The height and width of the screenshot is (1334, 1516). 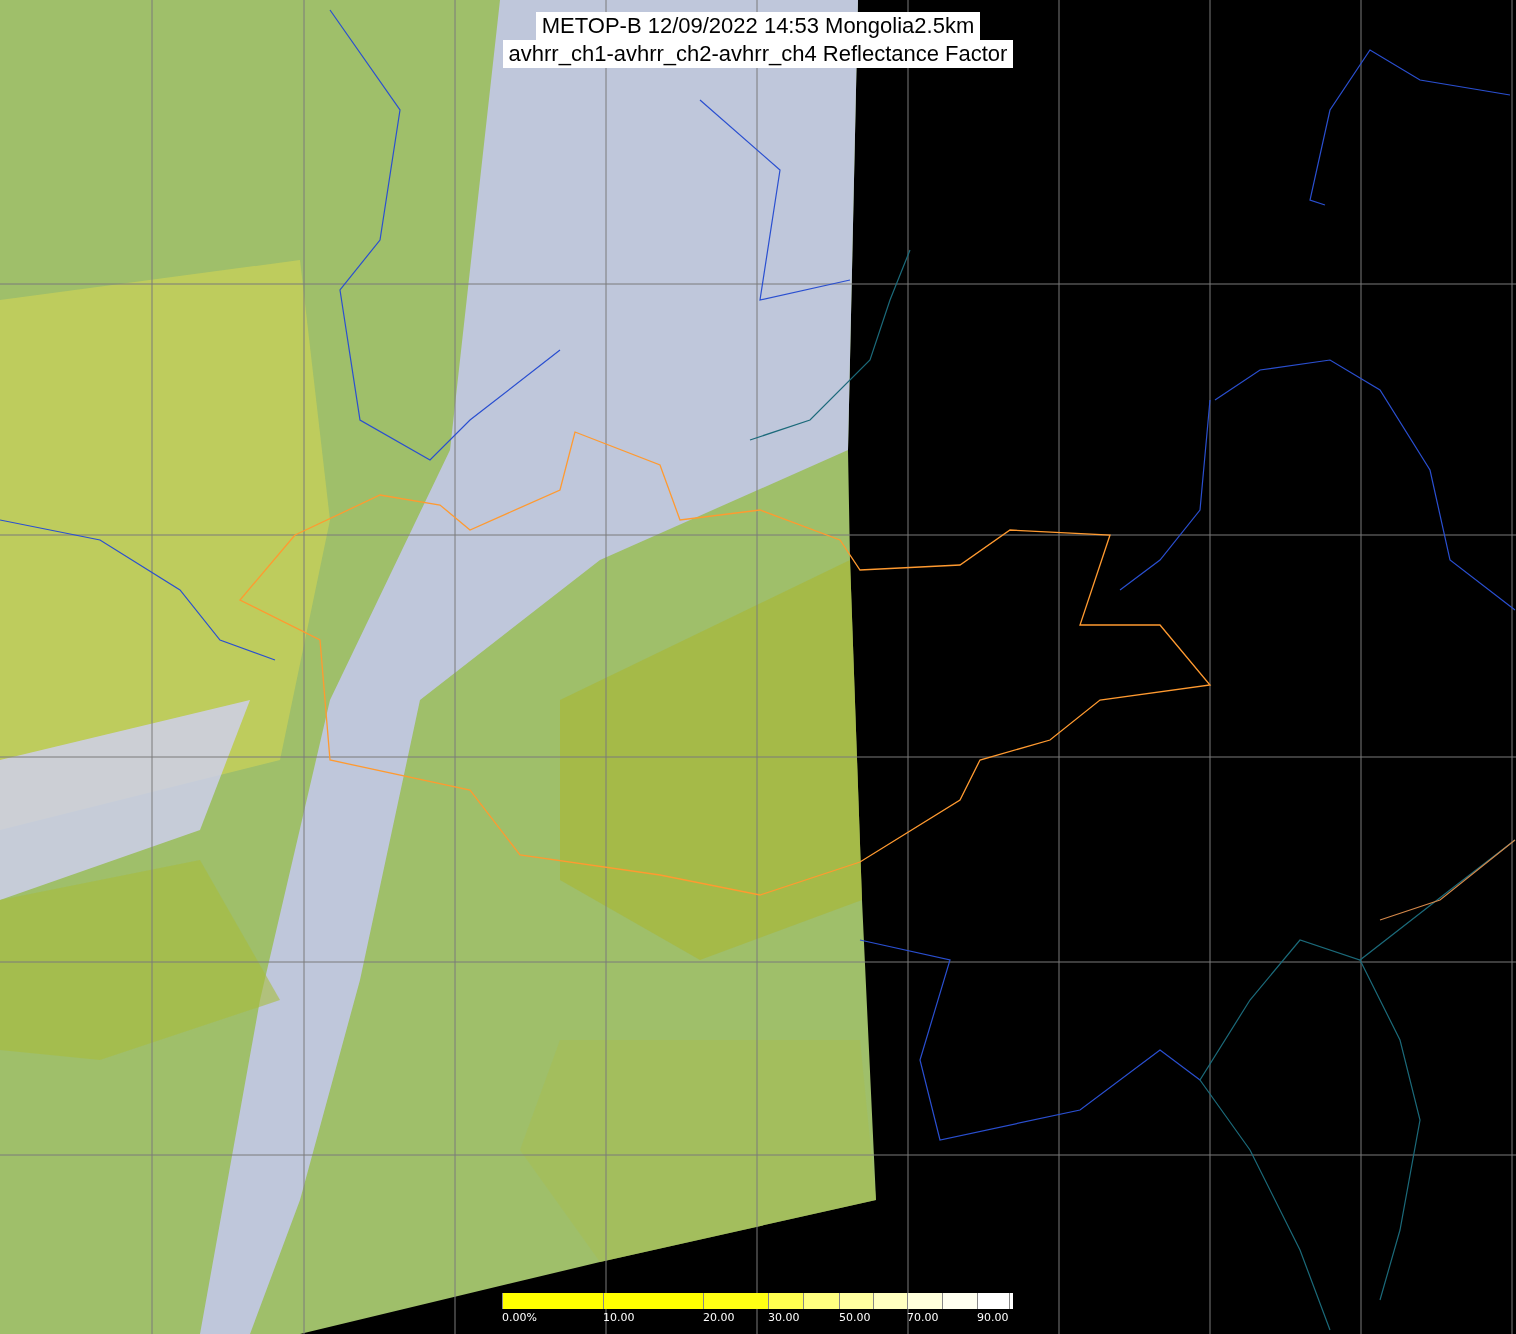 I want to click on map-title: avhrr_ch1-avhrr_ch2-avhrr_ch4 Reflectance Factor, so click(x=758, y=54).